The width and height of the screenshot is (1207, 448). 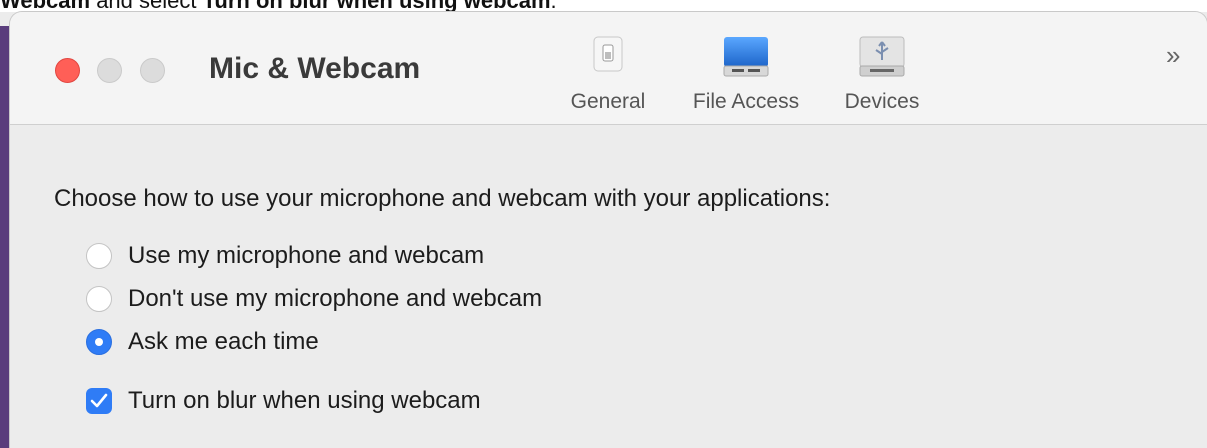 What do you see at coordinates (746, 101) in the screenshot?
I see `tab-file-access-label: File Access` at bounding box center [746, 101].